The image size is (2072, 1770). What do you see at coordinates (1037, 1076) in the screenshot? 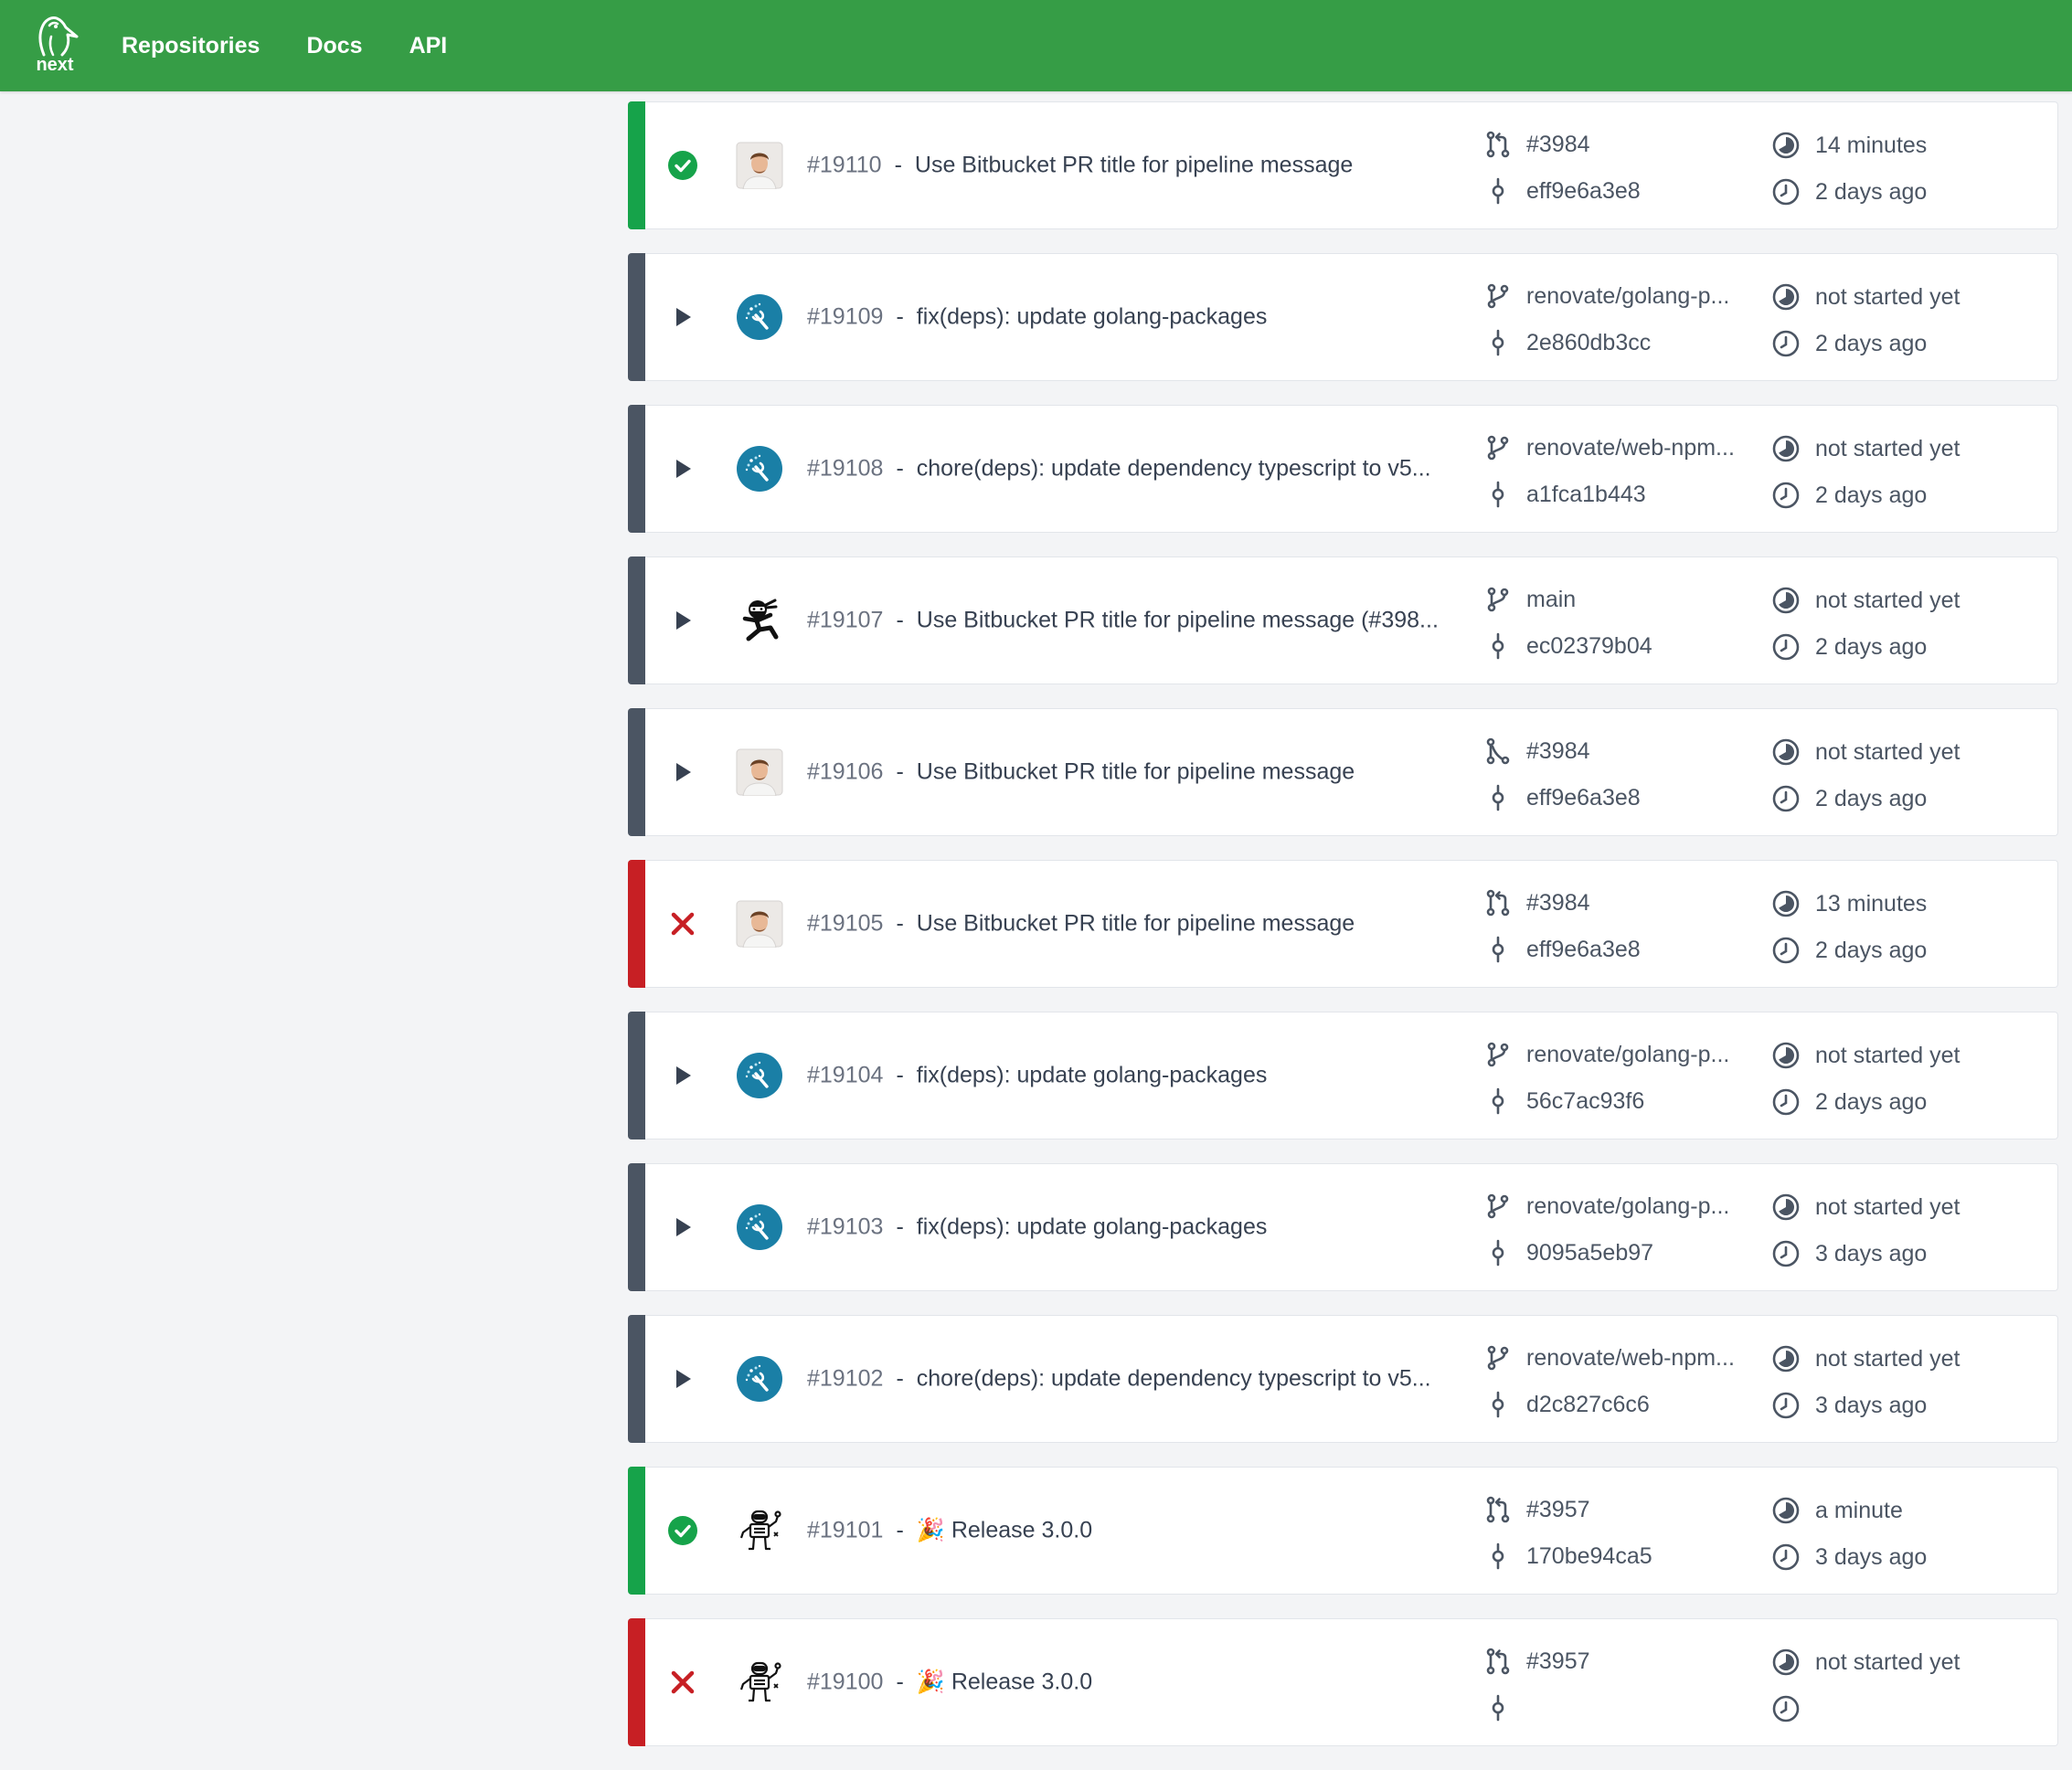
I see `pipeline-title: #19104- fix(deps): update golang-packages` at bounding box center [1037, 1076].